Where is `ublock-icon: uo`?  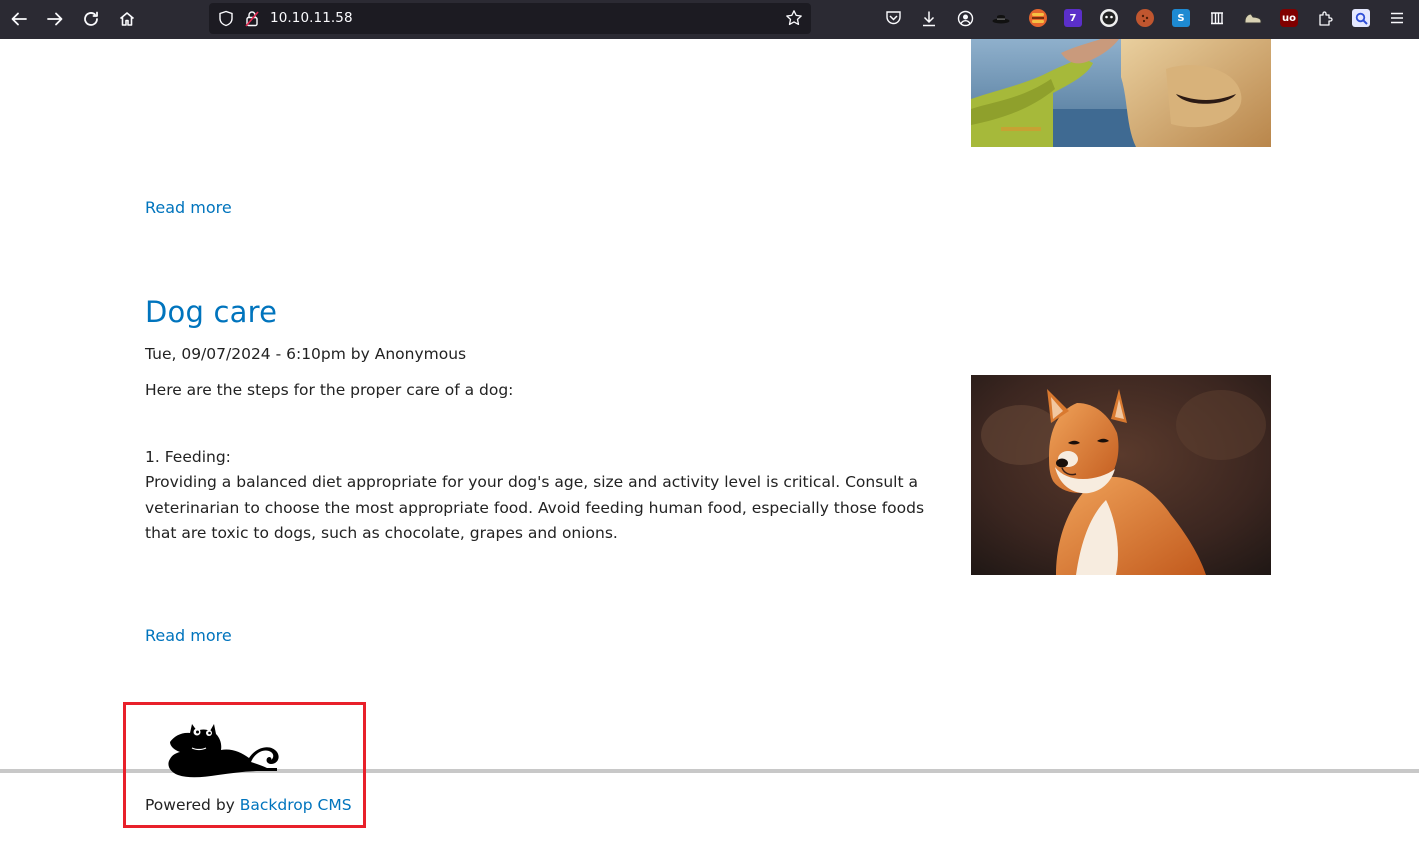 ublock-icon: uo is located at coordinates (1289, 18).